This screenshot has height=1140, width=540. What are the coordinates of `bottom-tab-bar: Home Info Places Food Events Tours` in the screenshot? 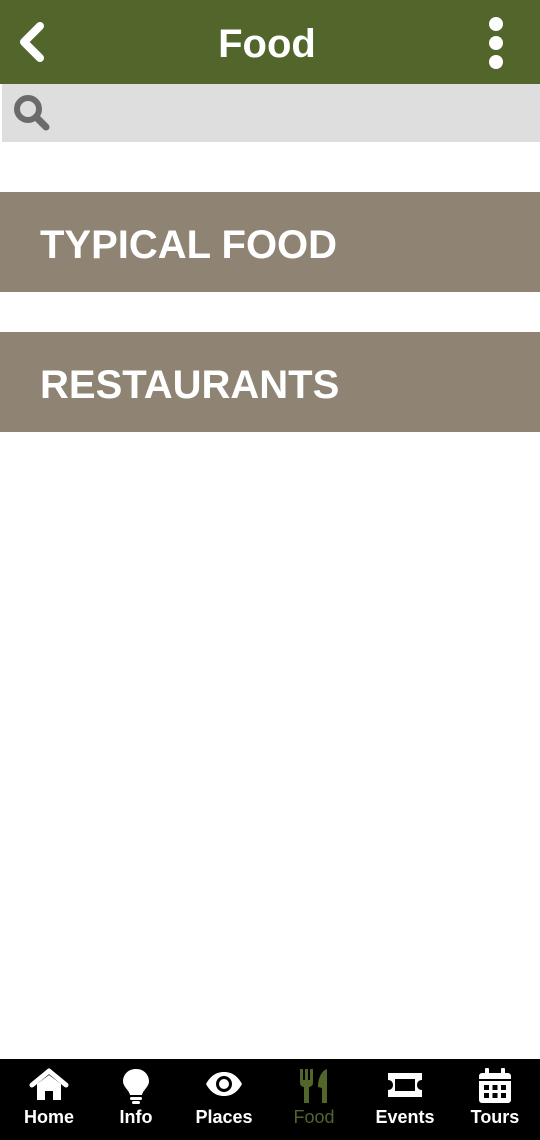 It's located at (270, 1099).